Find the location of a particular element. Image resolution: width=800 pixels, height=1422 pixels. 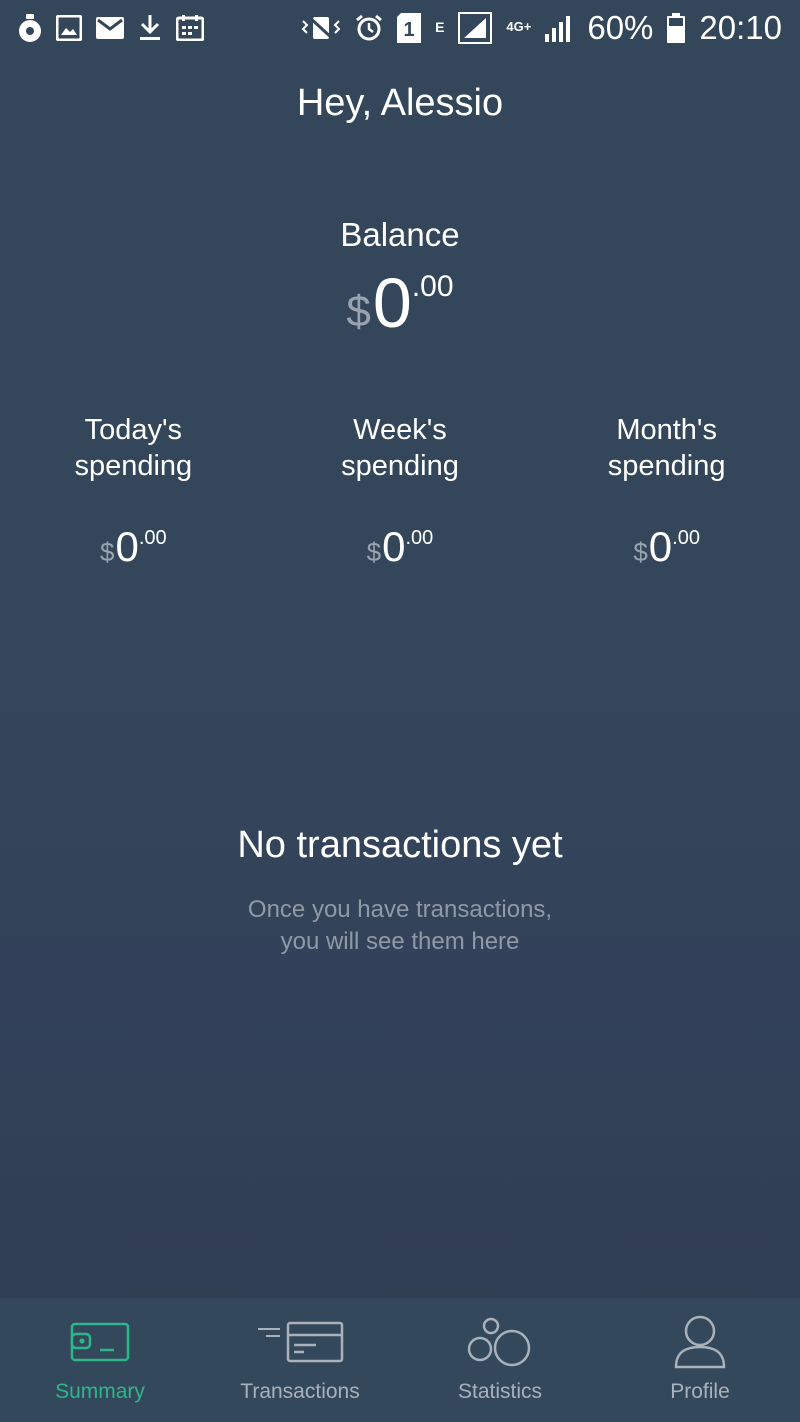

network-4g-label: 4G+ is located at coordinates (519, 26).